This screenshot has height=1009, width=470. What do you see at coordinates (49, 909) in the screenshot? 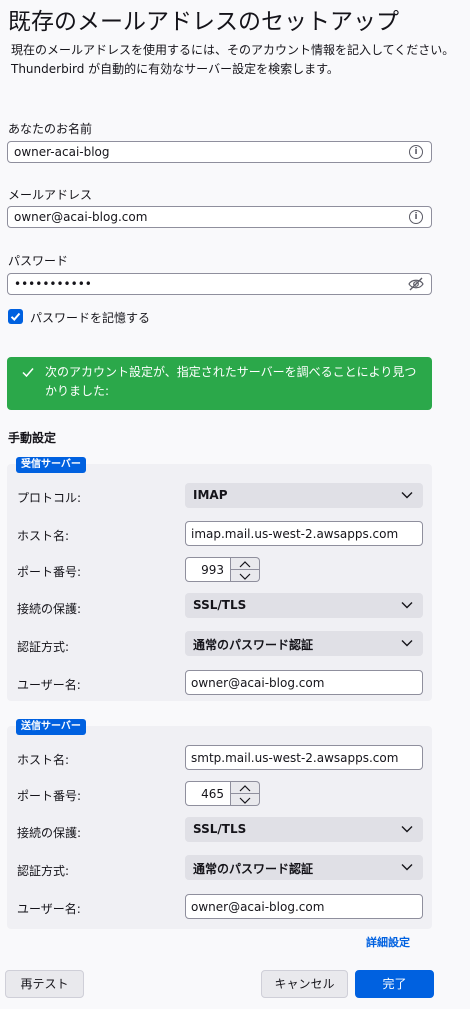
I see `outgoing-username-label: ユーザー名:` at bounding box center [49, 909].